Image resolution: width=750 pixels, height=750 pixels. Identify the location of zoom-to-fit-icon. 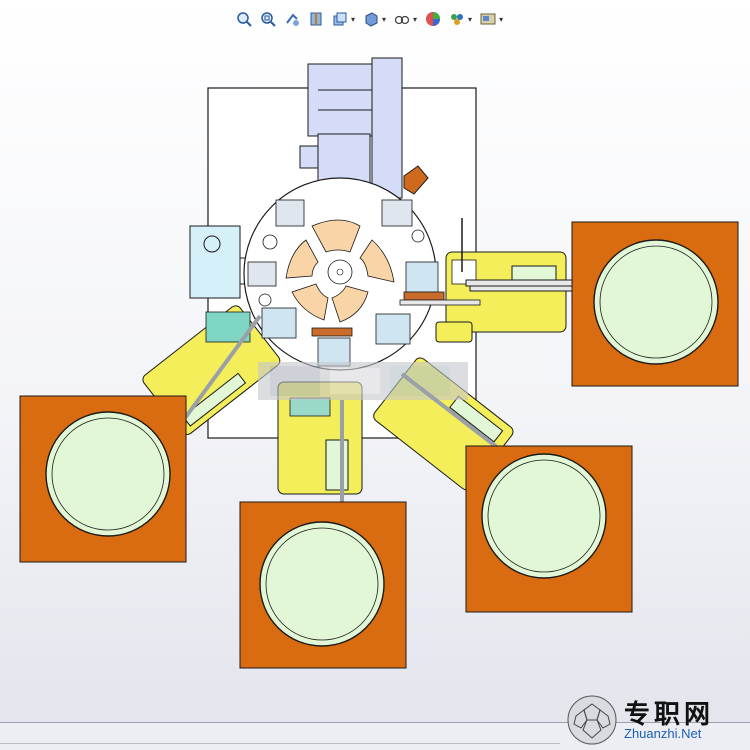
(244, 19).